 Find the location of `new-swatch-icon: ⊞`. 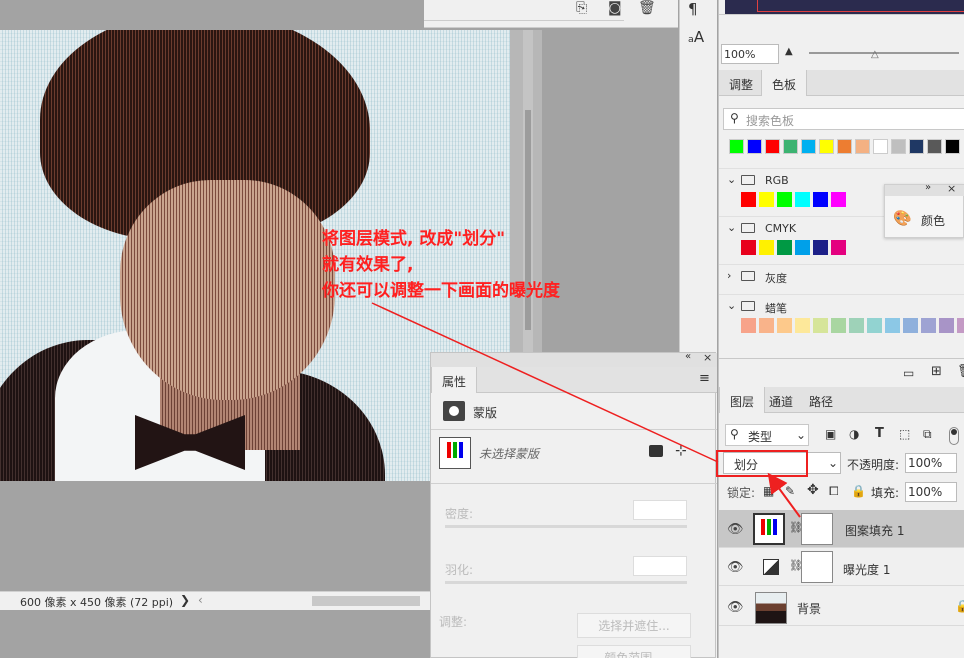

new-swatch-icon: ⊞ is located at coordinates (936, 371).